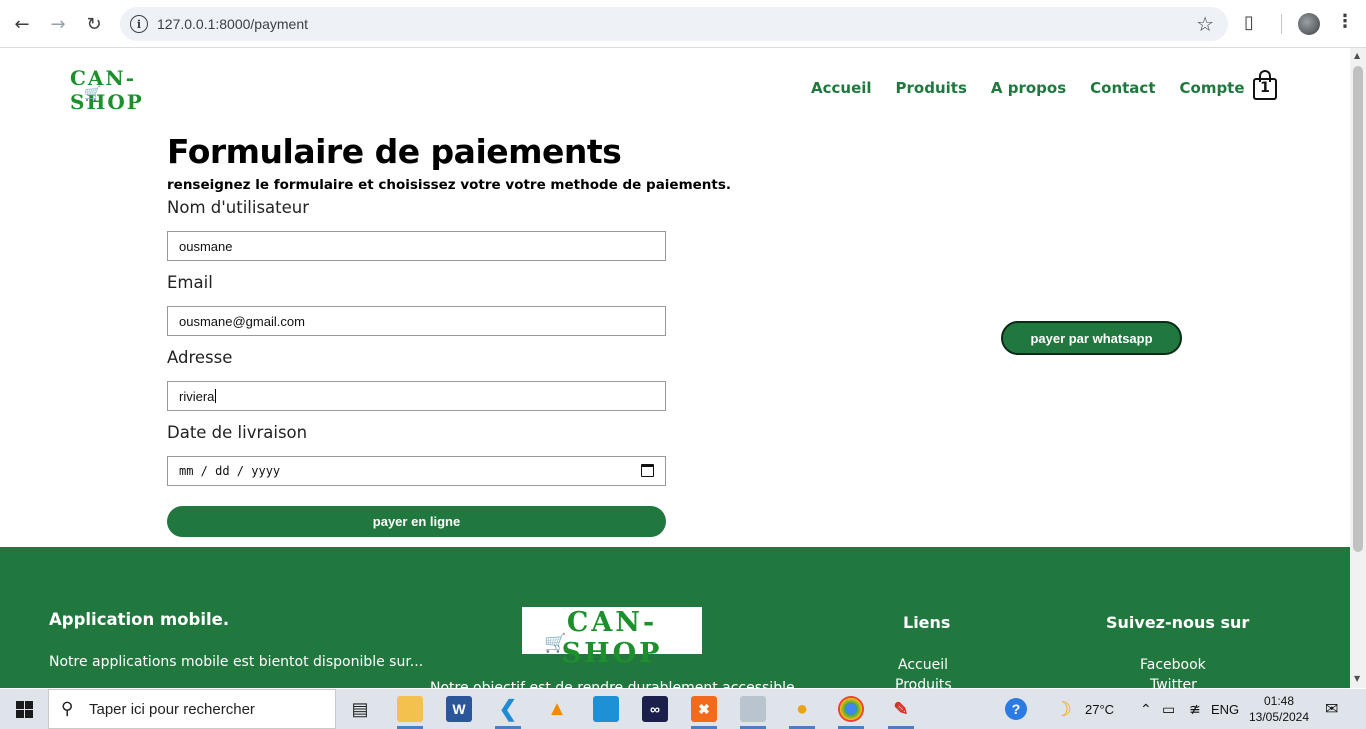  What do you see at coordinates (416, 321) in the screenshot?
I see `email-input: ousmane@gmail.com` at bounding box center [416, 321].